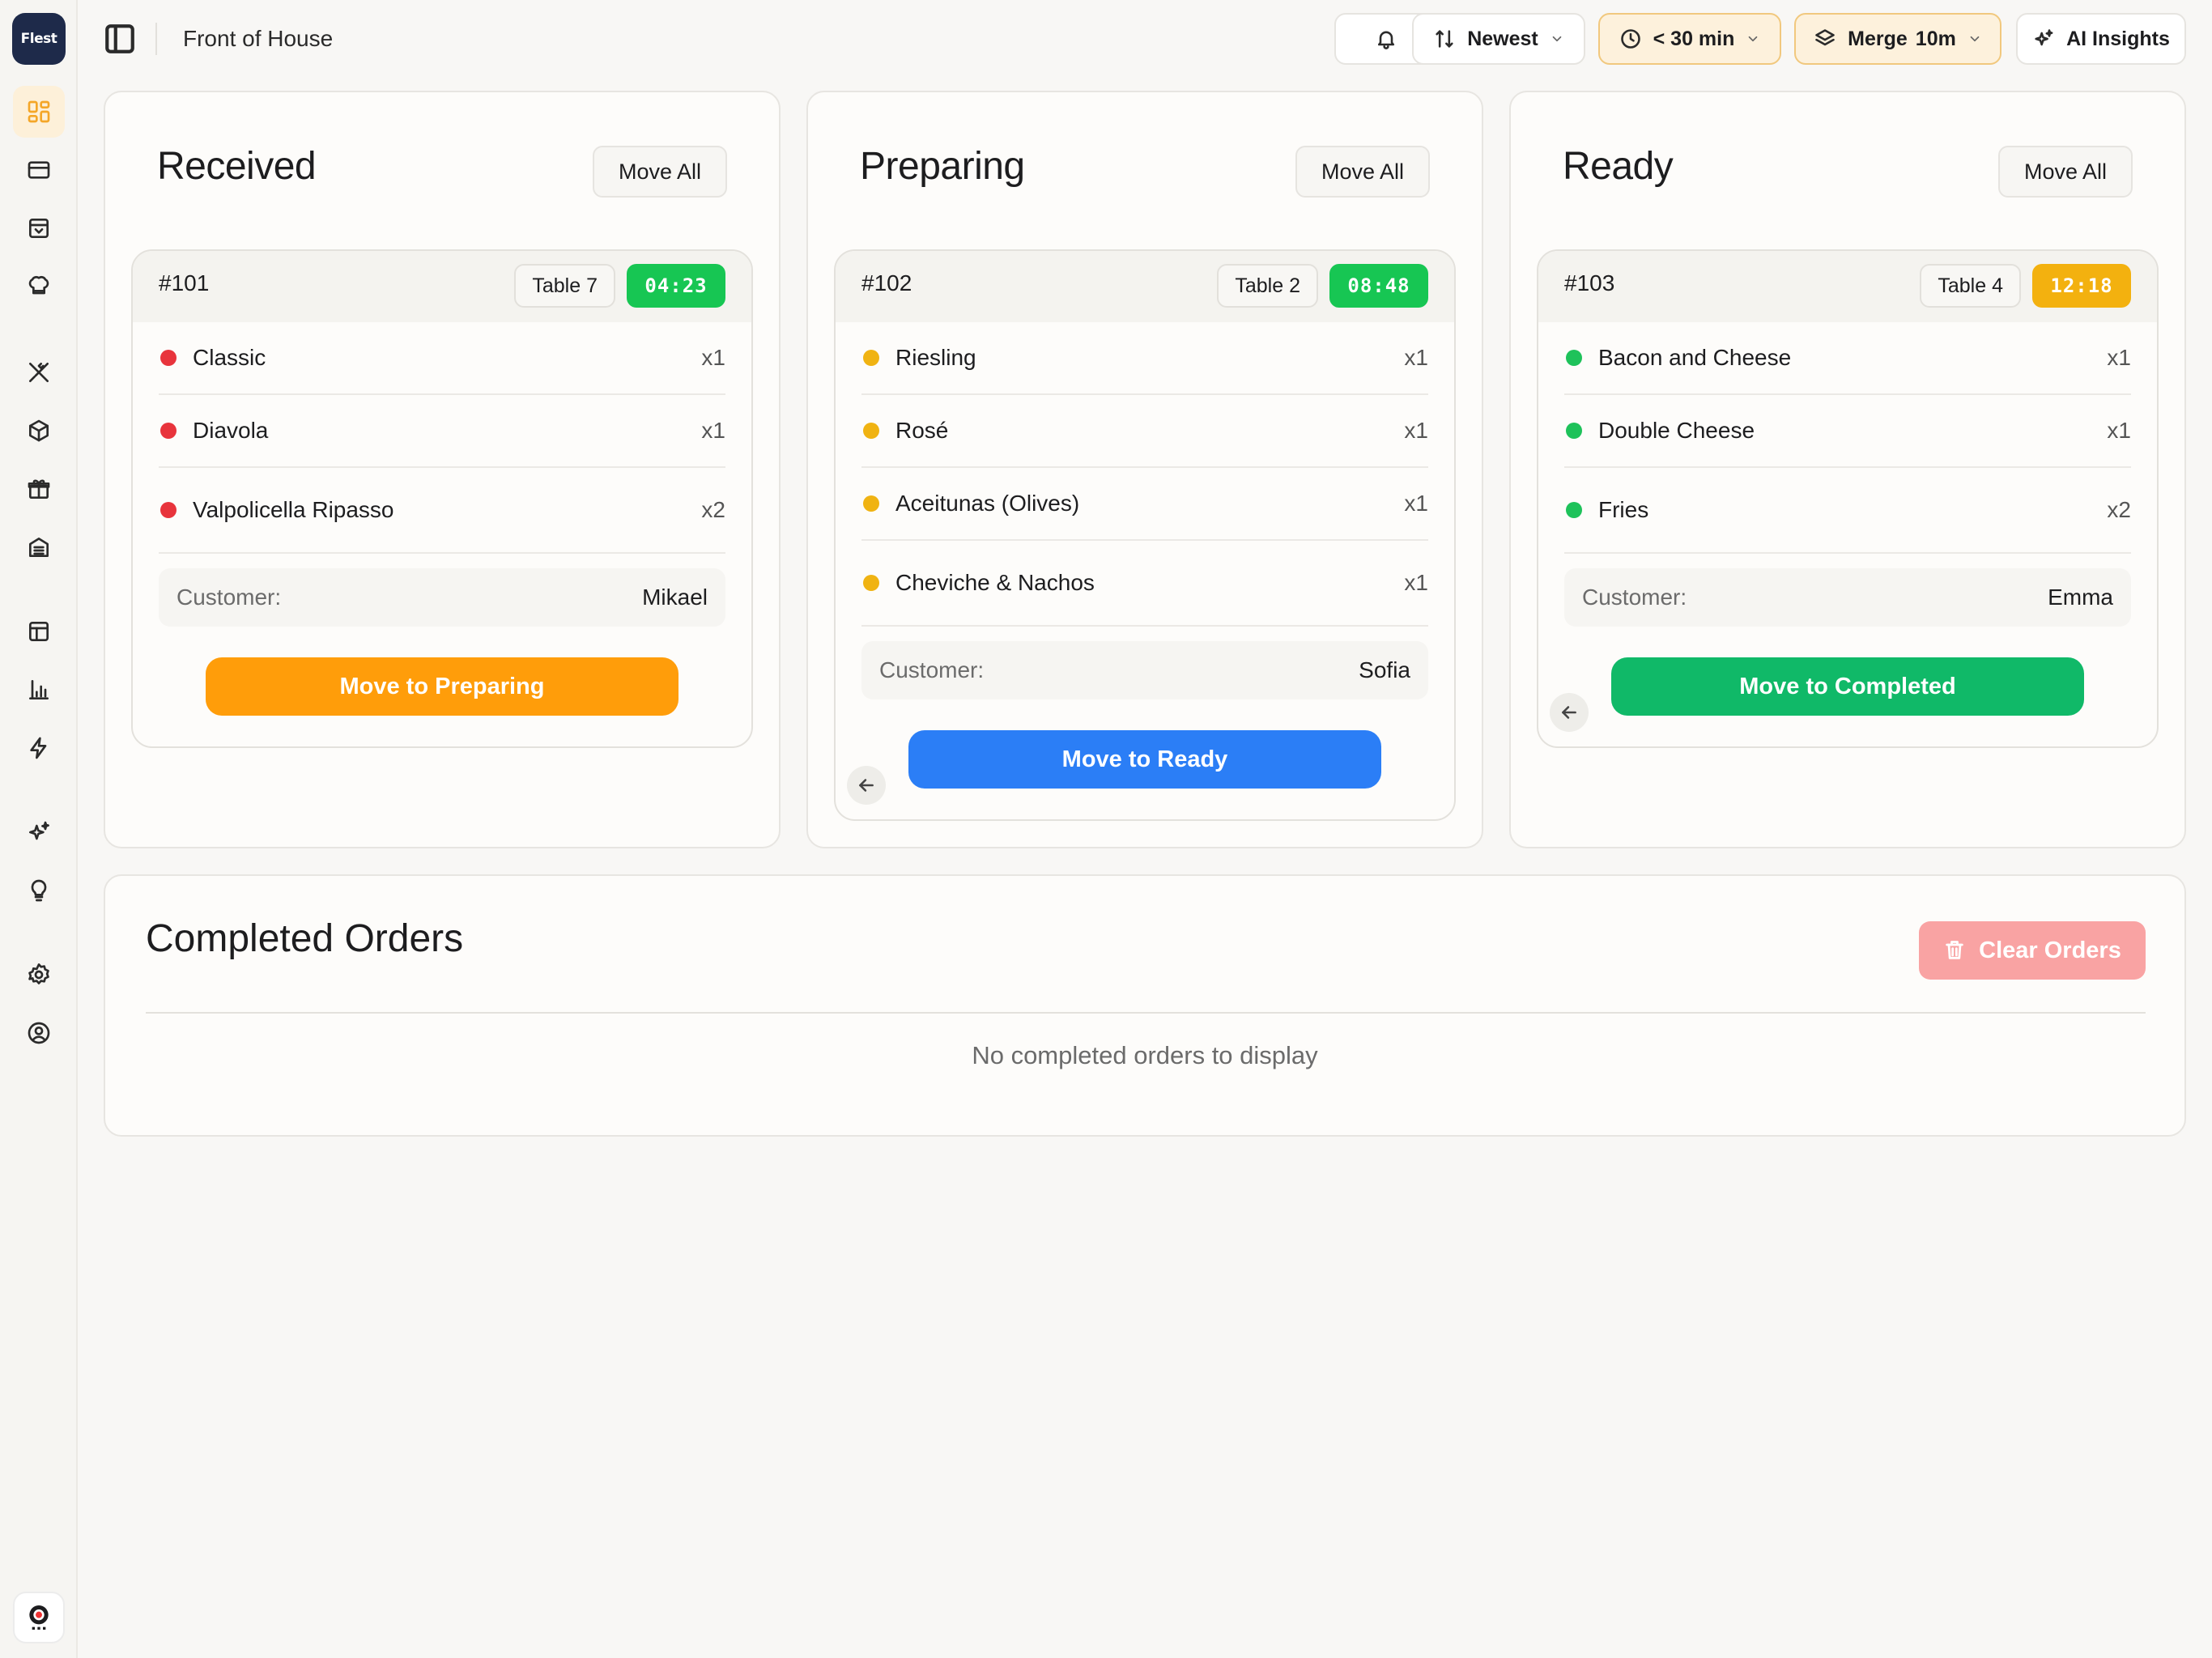  What do you see at coordinates (1379, 286) in the screenshot?
I see `timer-badge: 08:48` at bounding box center [1379, 286].